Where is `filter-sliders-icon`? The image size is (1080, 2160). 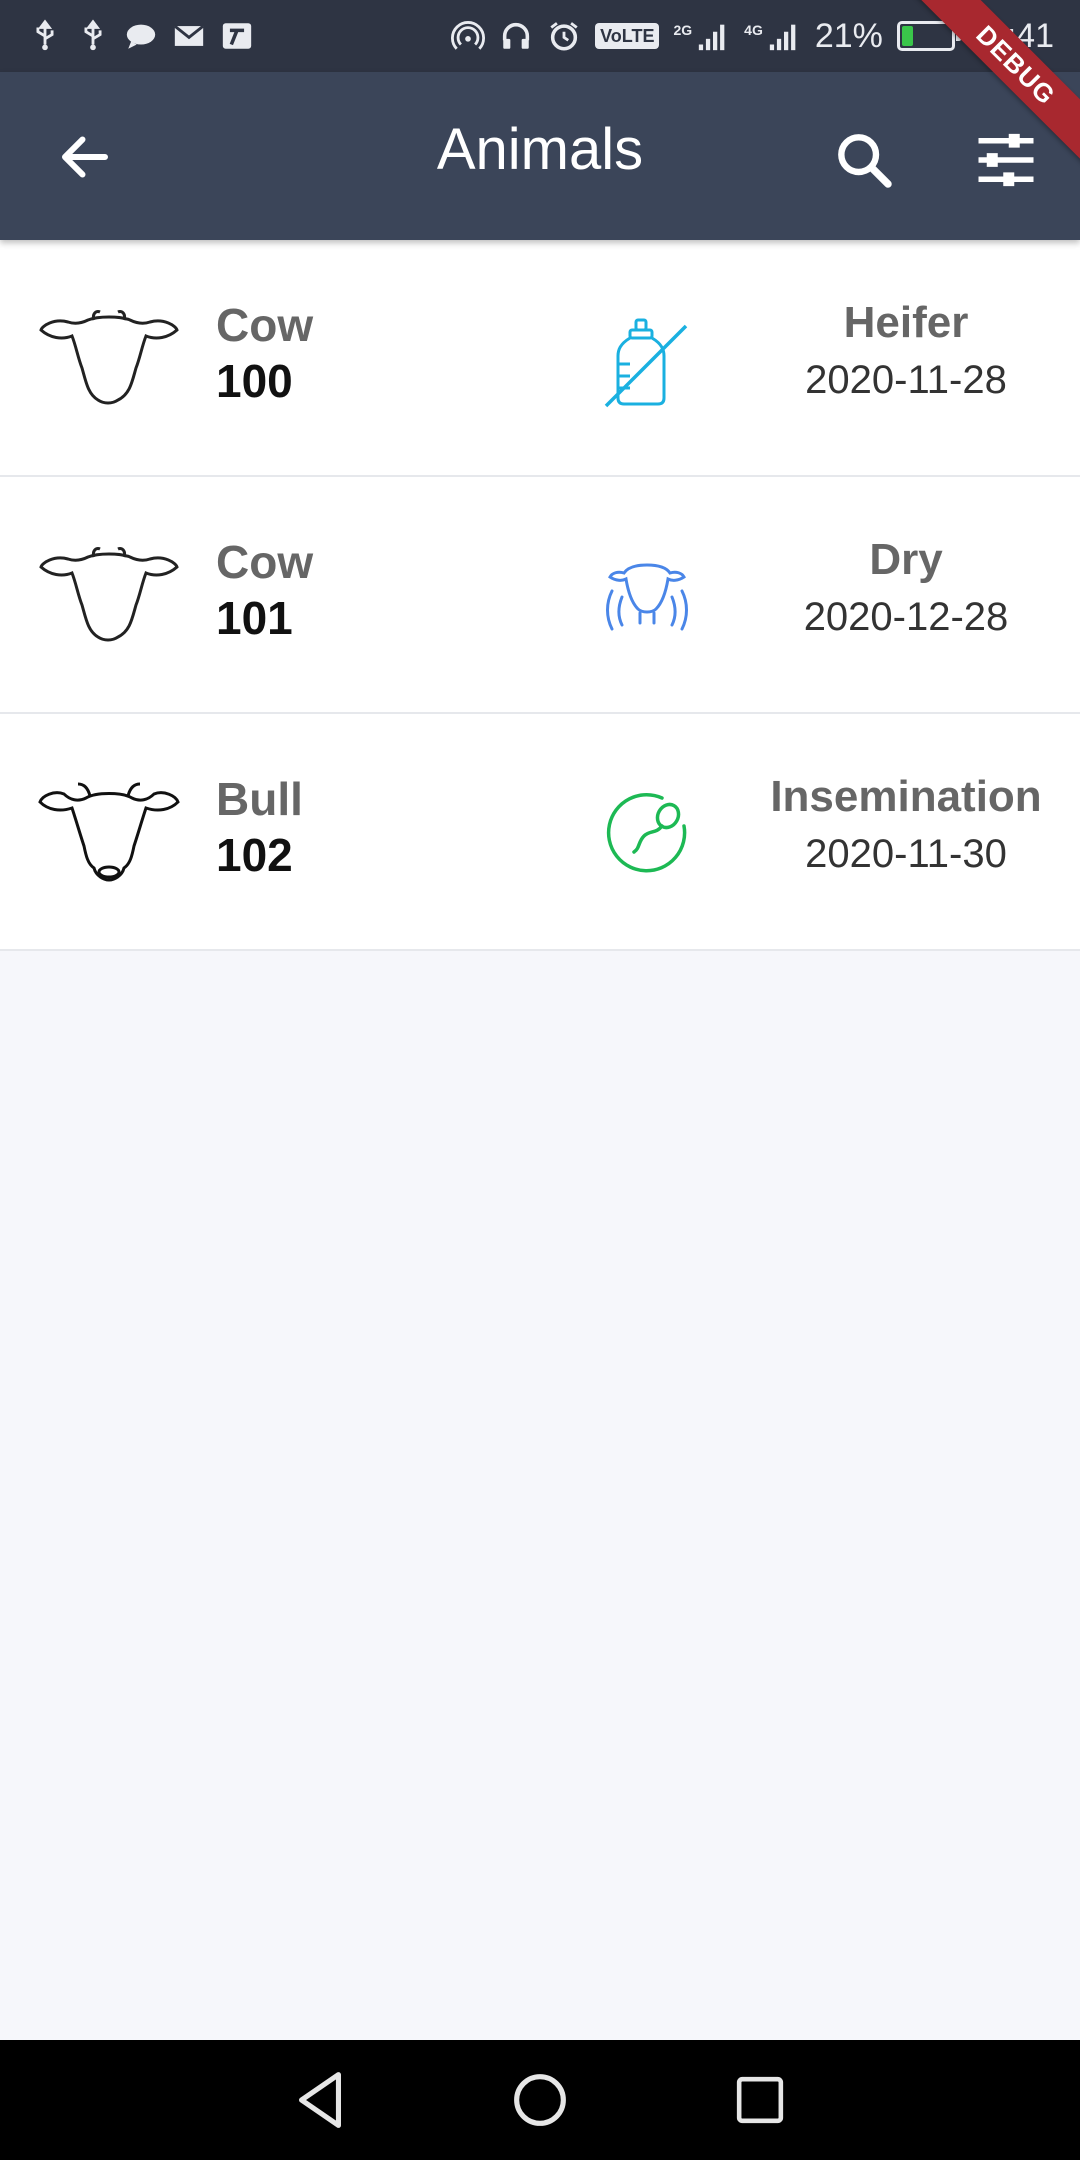 filter-sliders-icon is located at coordinates (1006, 160).